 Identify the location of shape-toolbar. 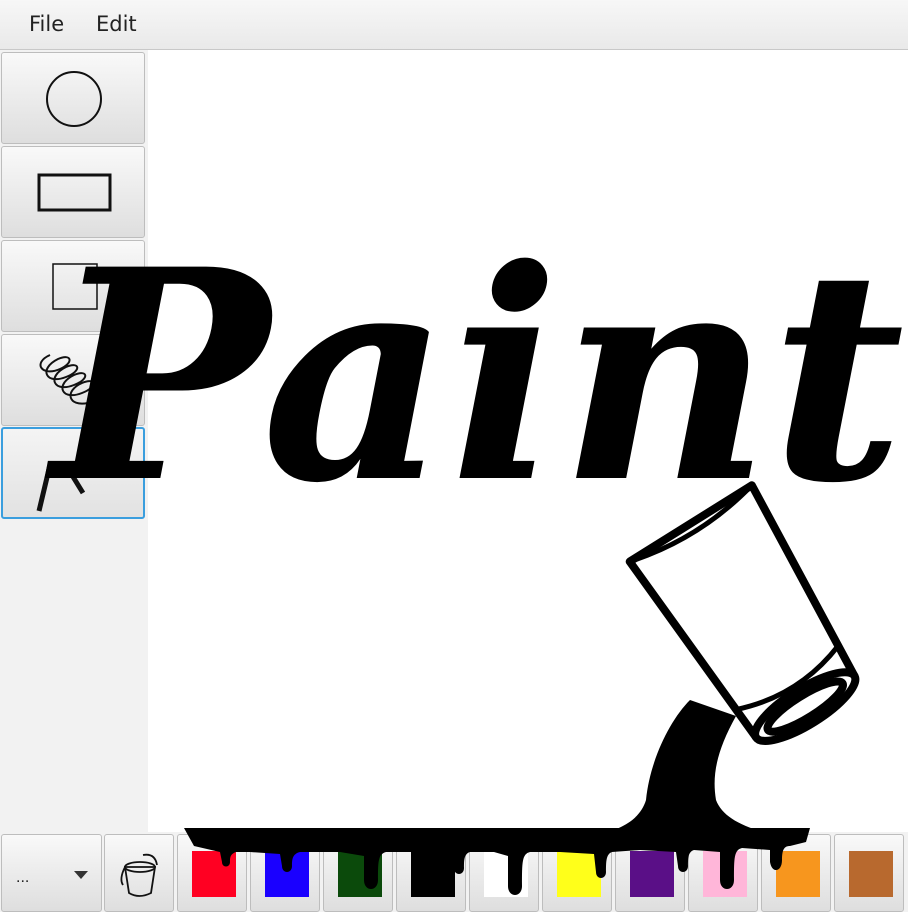
(74, 441).